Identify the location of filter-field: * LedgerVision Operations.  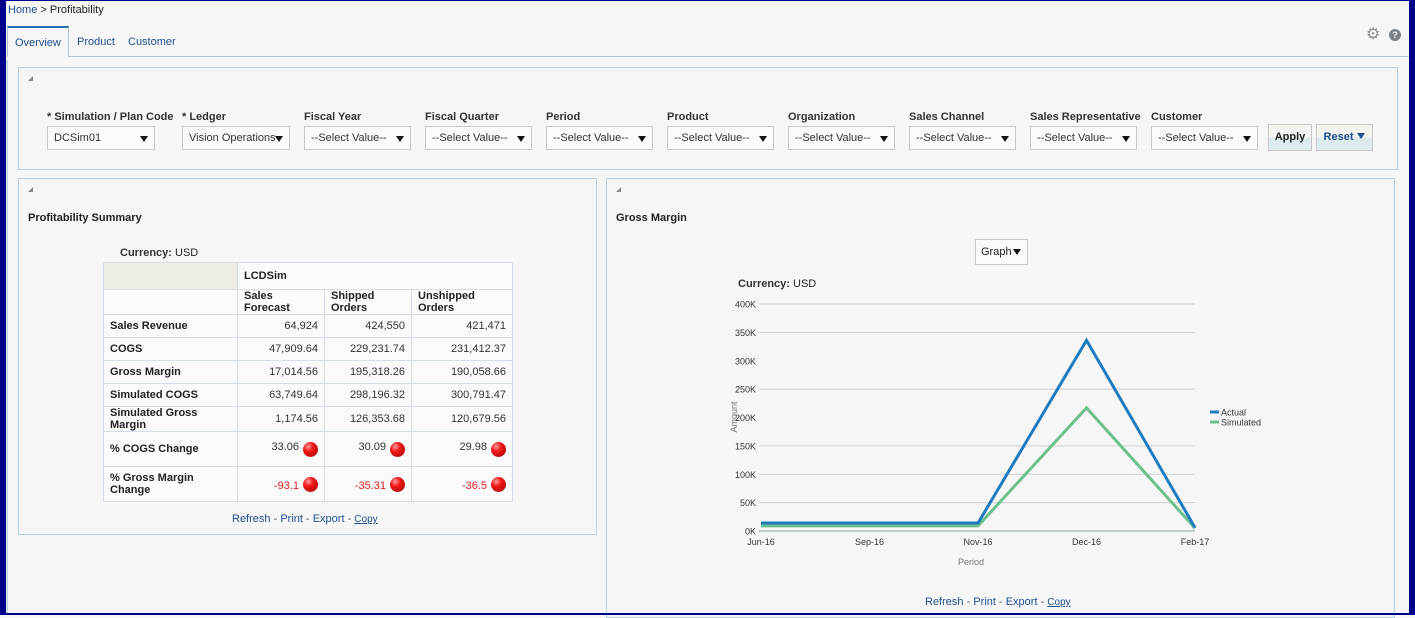
(236, 130).